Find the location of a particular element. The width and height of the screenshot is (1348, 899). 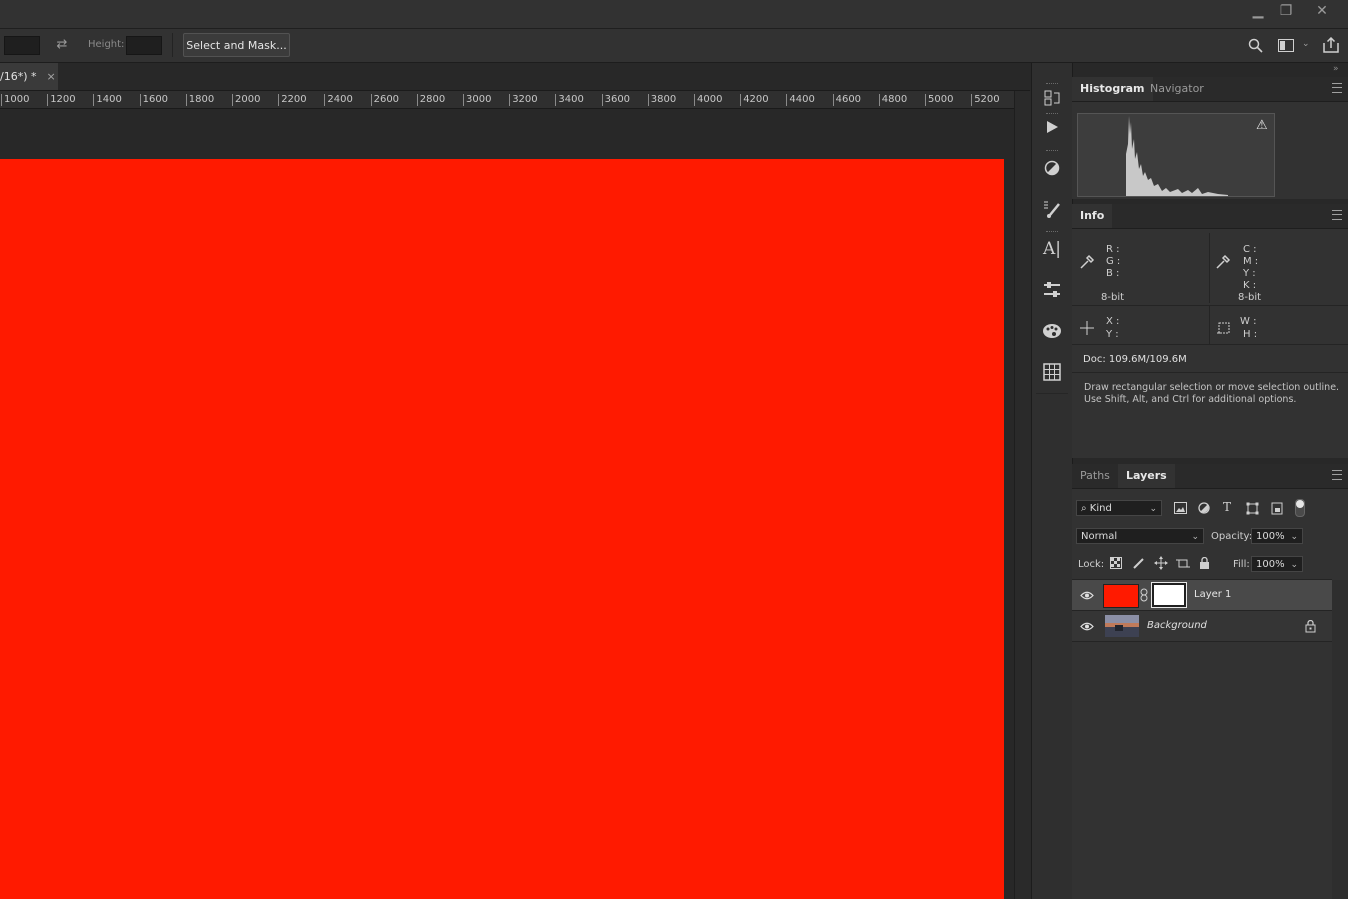

close-window-button: ✕ is located at coordinates (1322, 11).